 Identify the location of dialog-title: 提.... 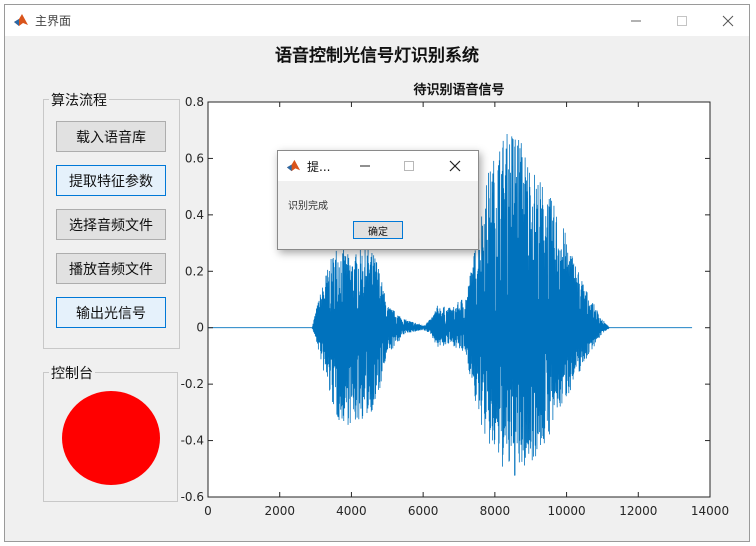
(319, 167).